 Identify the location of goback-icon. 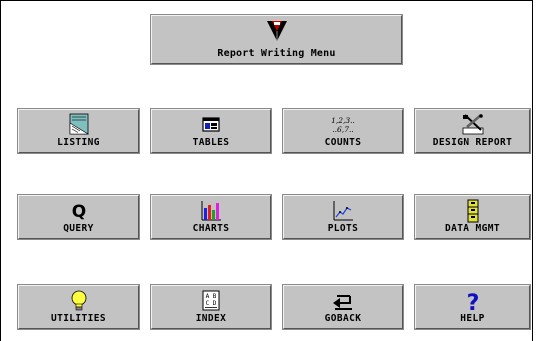
(342, 302).